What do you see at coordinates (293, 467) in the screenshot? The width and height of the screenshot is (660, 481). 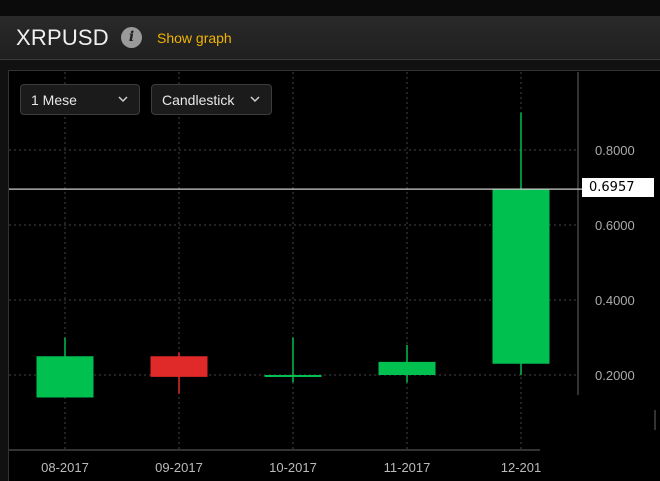 I see `x-tick-label: 10-2017` at bounding box center [293, 467].